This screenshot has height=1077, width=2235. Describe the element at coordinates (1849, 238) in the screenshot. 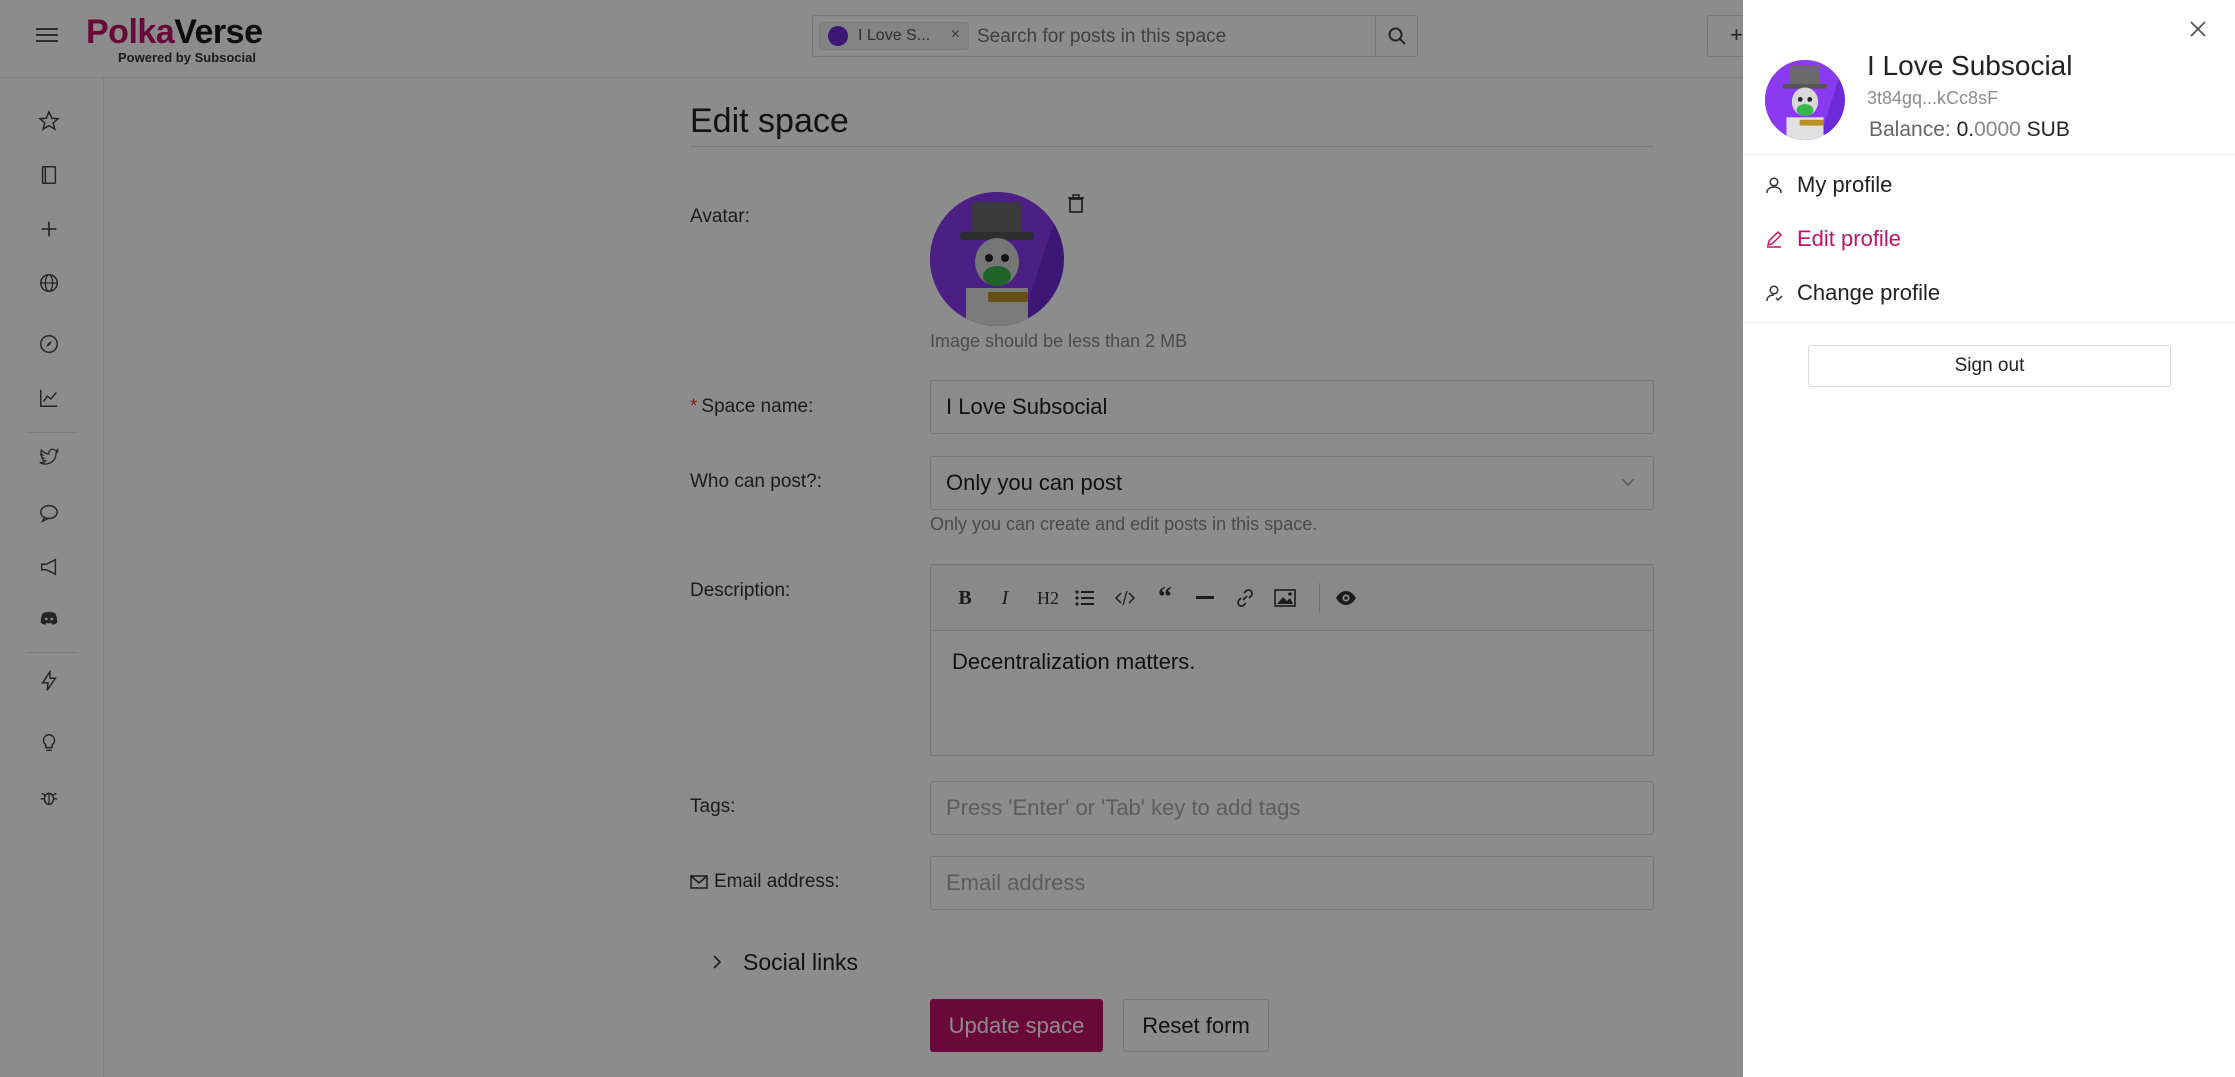

I see `edit-profile-label: Edit profile` at that location.